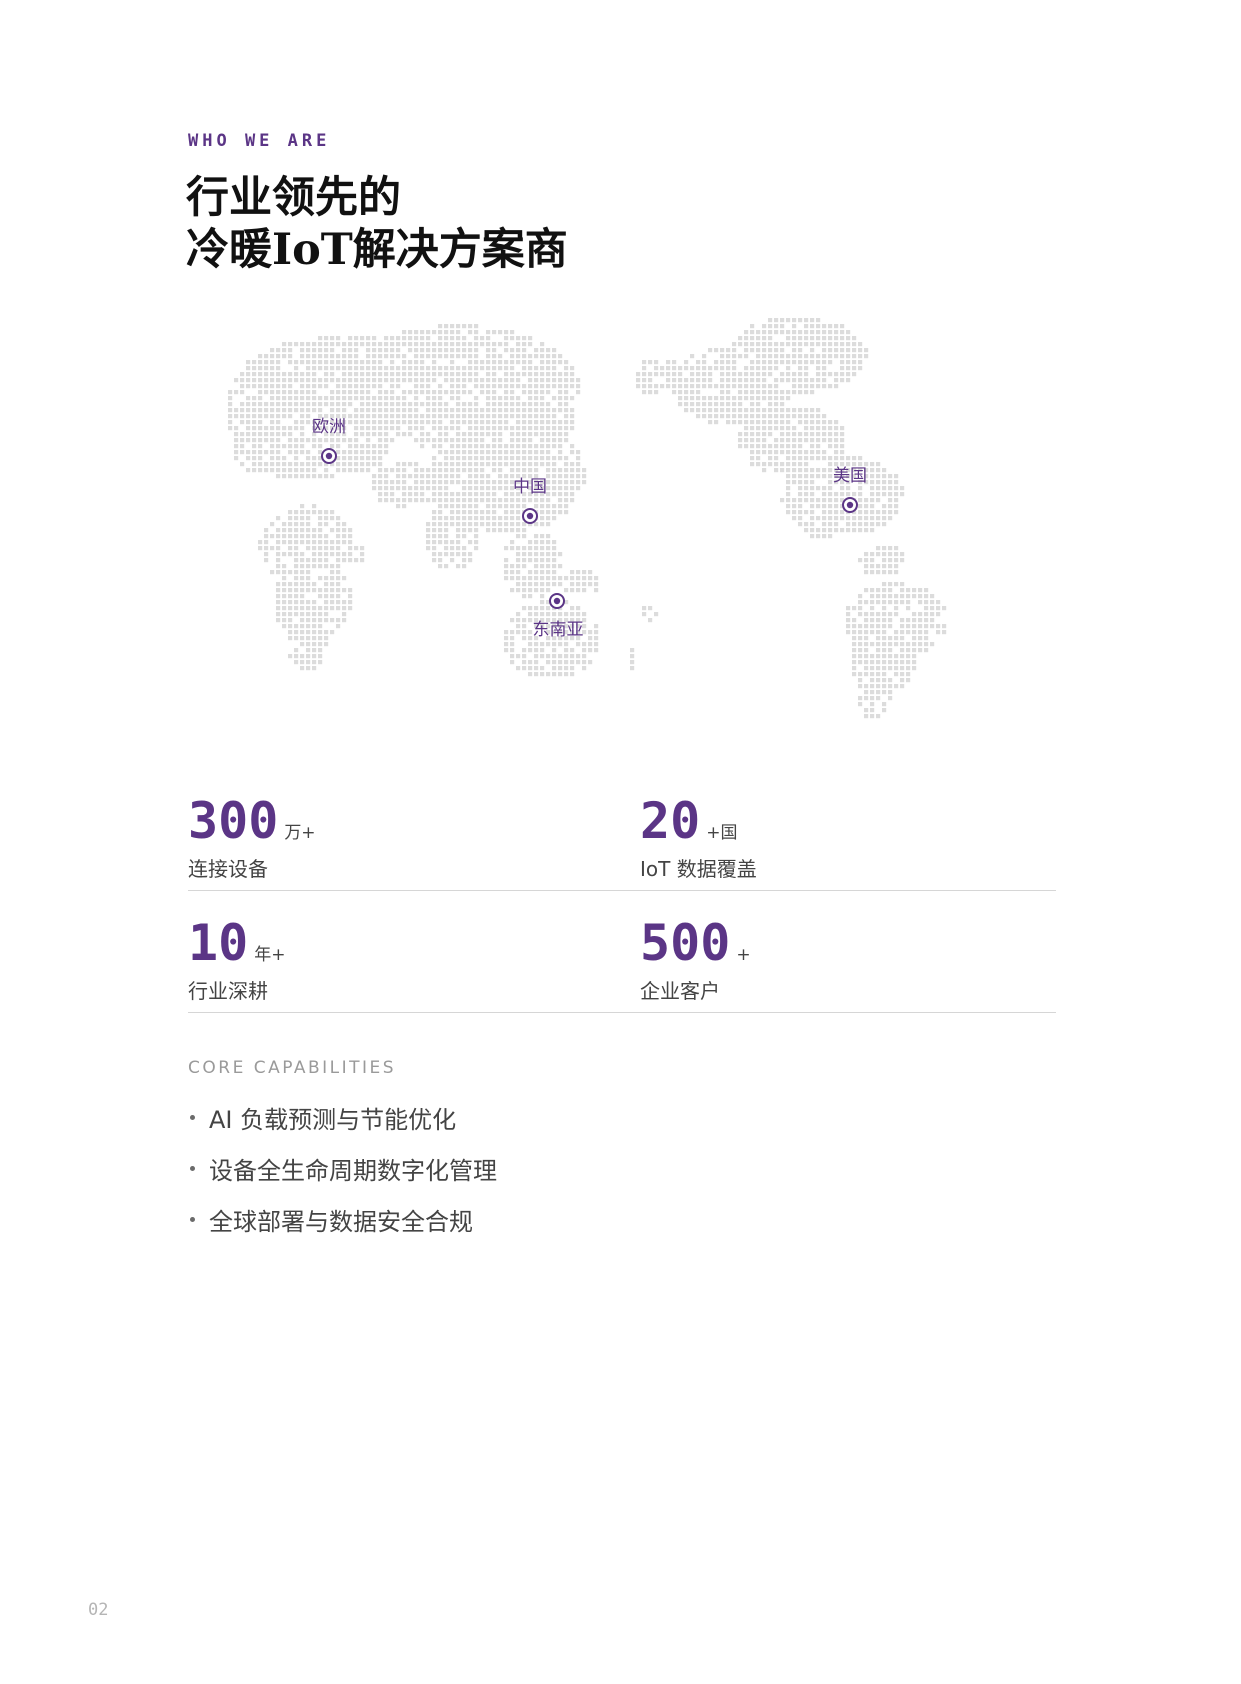  Describe the element at coordinates (192, 1168) in the screenshot. I see `bullet-icon` at that location.